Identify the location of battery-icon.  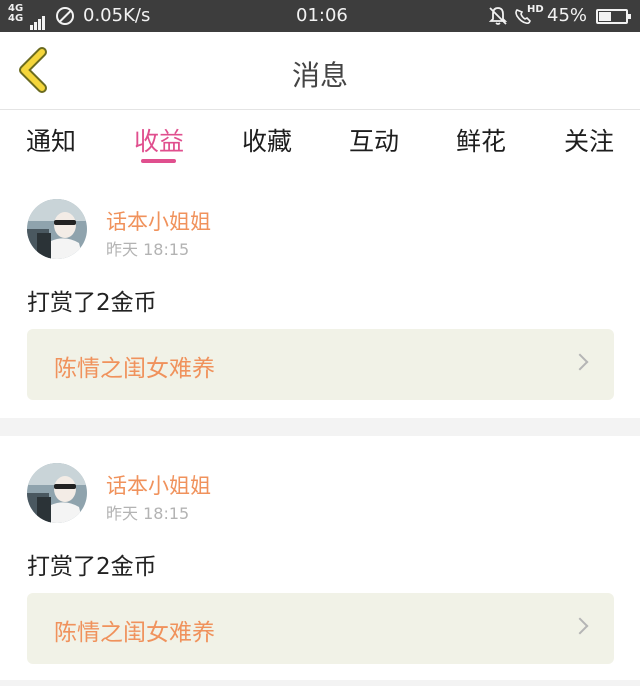
(613, 16).